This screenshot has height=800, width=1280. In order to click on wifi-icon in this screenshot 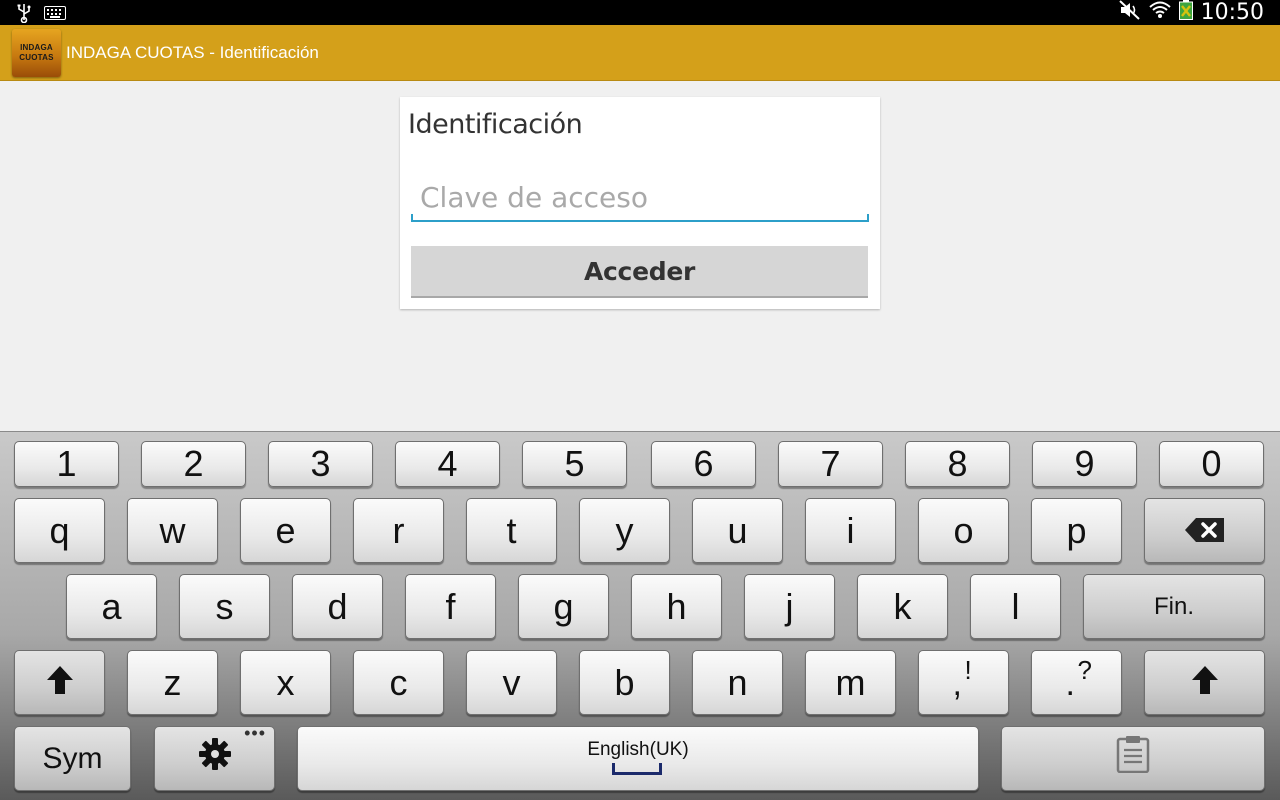, I will do `click(1159, 12)`.